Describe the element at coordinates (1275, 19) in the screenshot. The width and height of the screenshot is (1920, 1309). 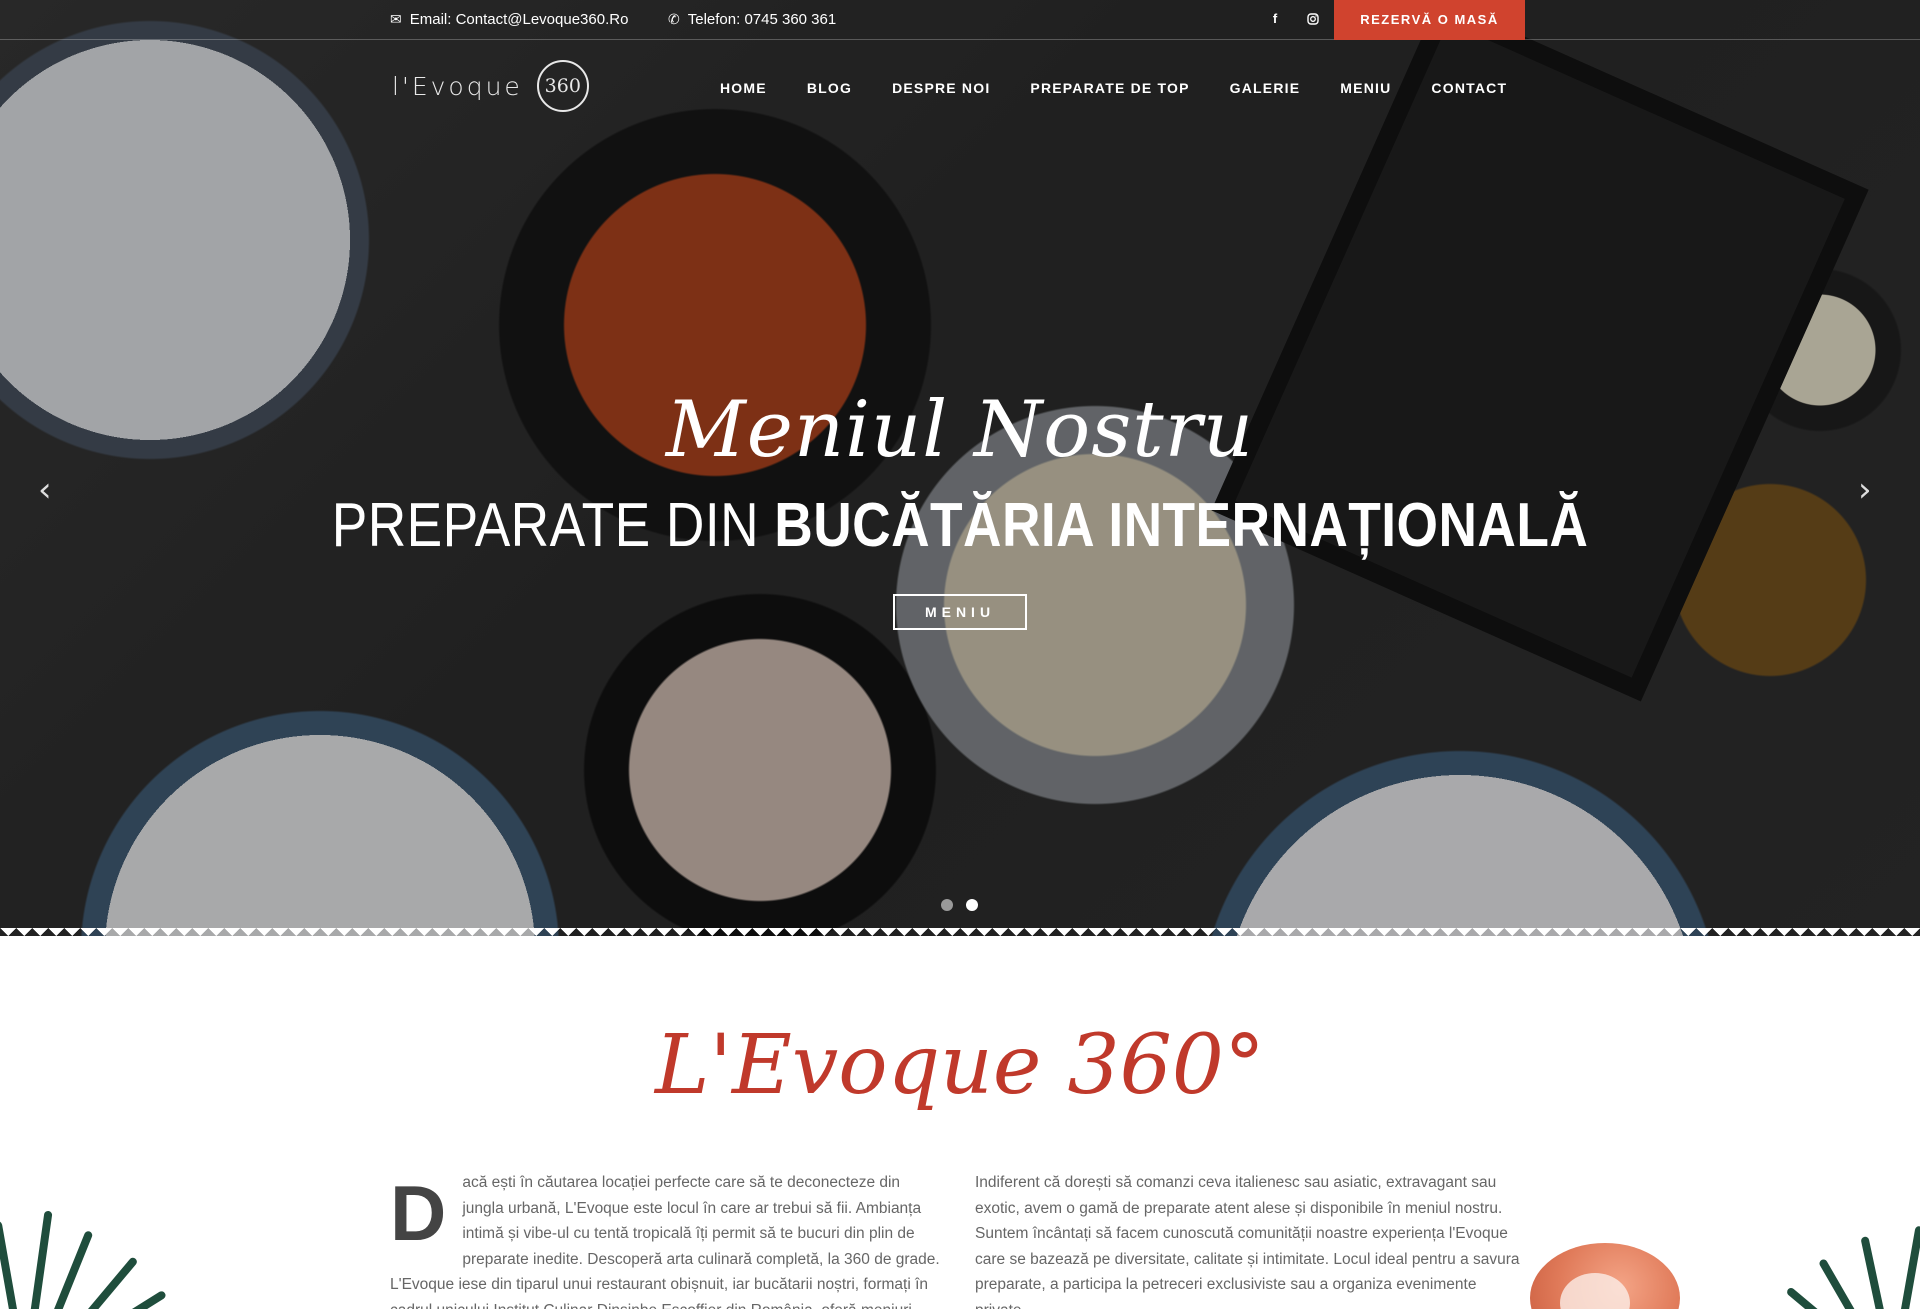
I see `facebook-icon: f` at that location.